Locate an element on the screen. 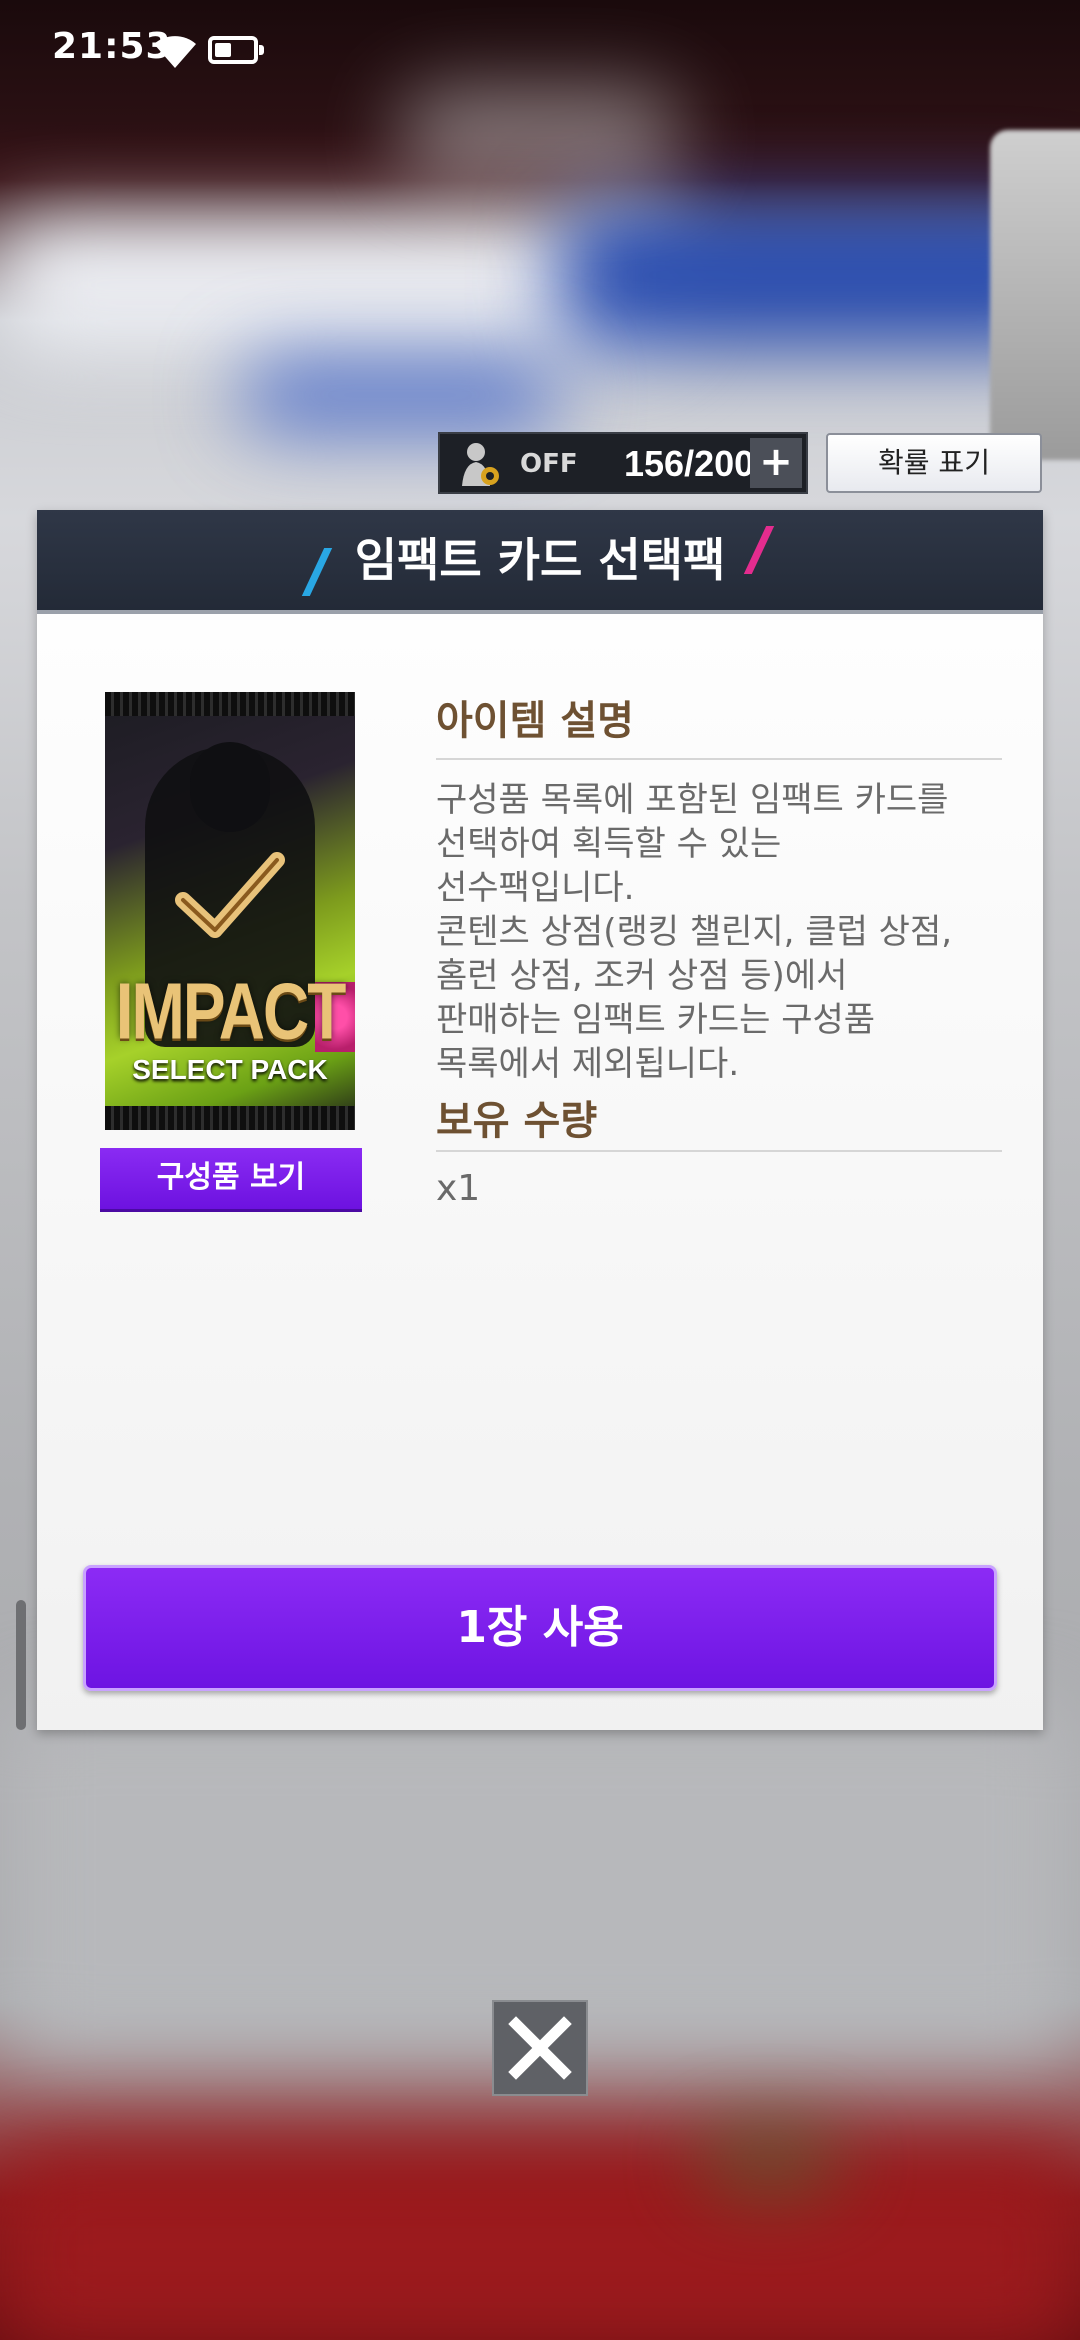  pack-select-text: SELECT PACK is located at coordinates (230, 1069).